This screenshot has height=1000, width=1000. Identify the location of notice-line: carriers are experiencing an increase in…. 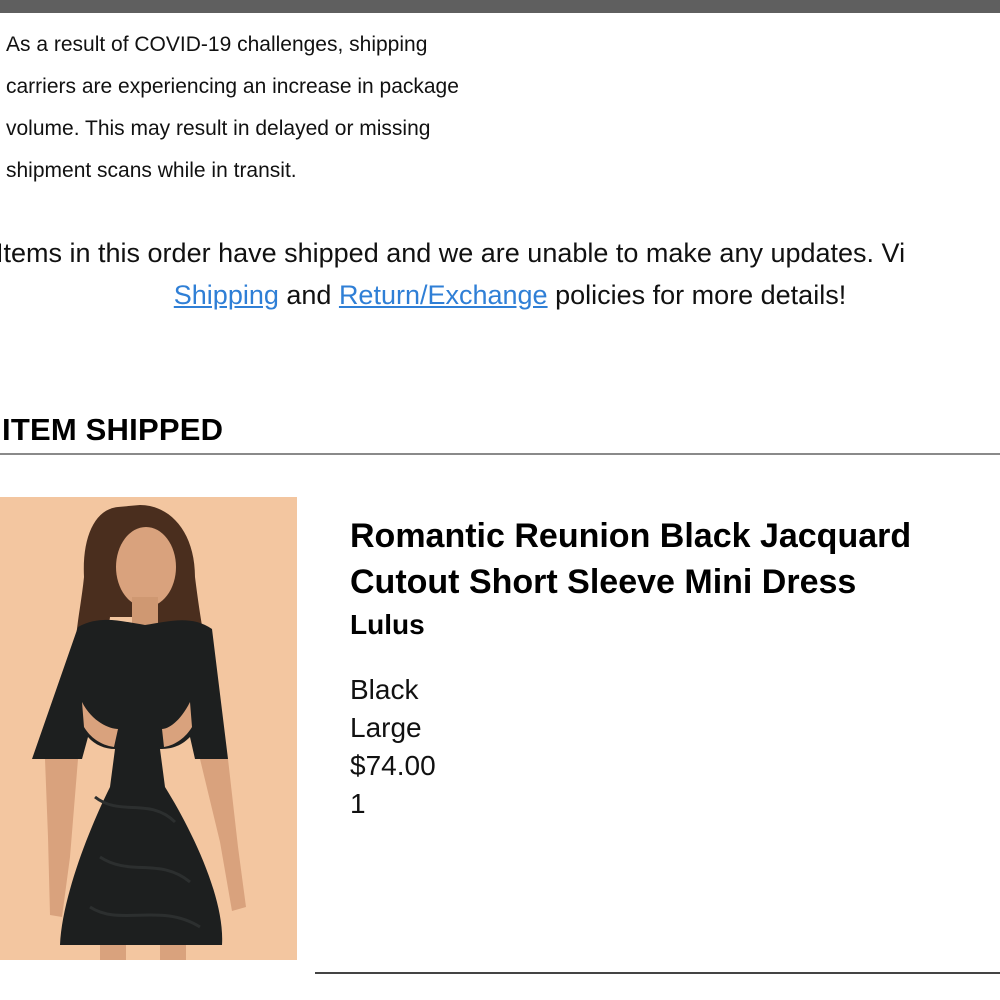
(232, 86).